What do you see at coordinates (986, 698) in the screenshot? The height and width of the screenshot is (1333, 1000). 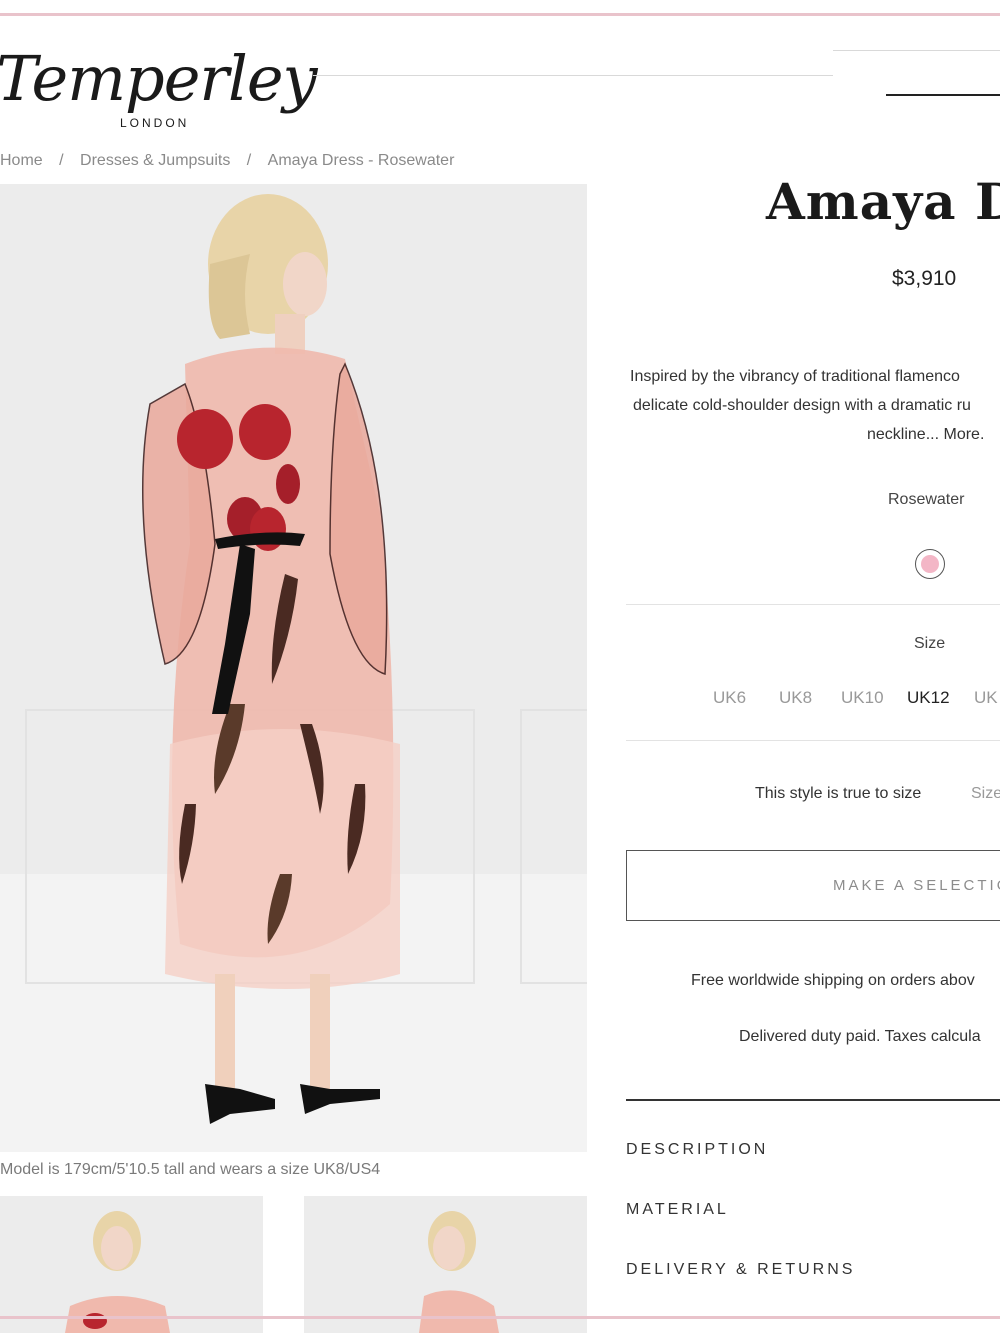 I see `size-option-uk14: UK` at bounding box center [986, 698].